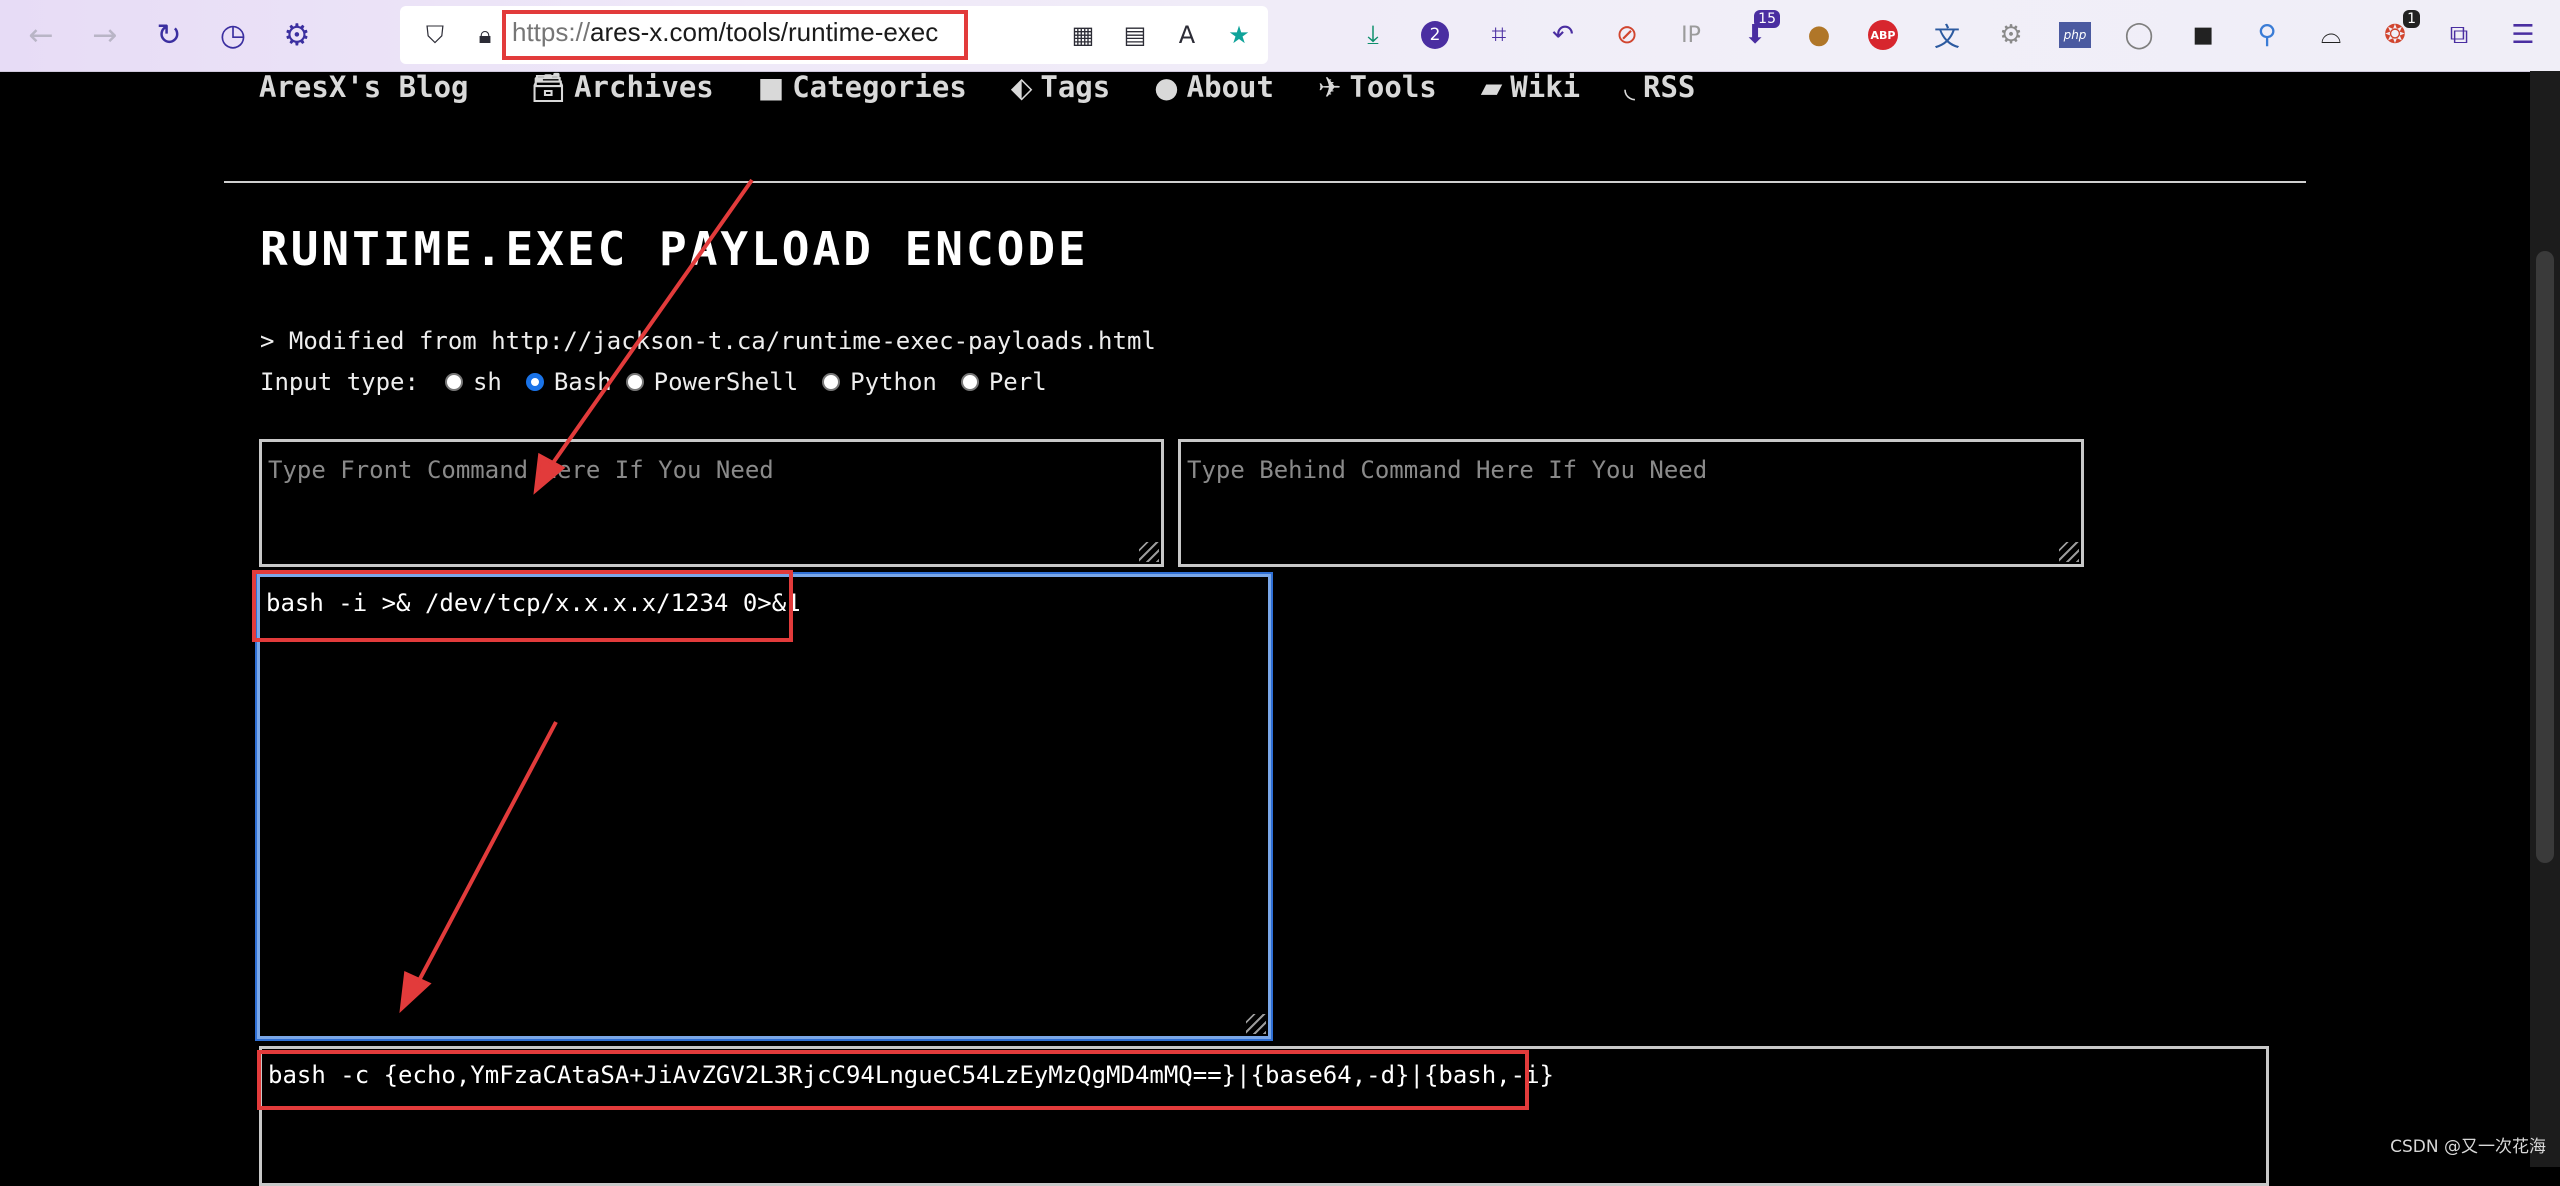 Image resolution: width=2560 pixels, height=1186 pixels. I want to click on annotation-arrows, so click(576, 596).